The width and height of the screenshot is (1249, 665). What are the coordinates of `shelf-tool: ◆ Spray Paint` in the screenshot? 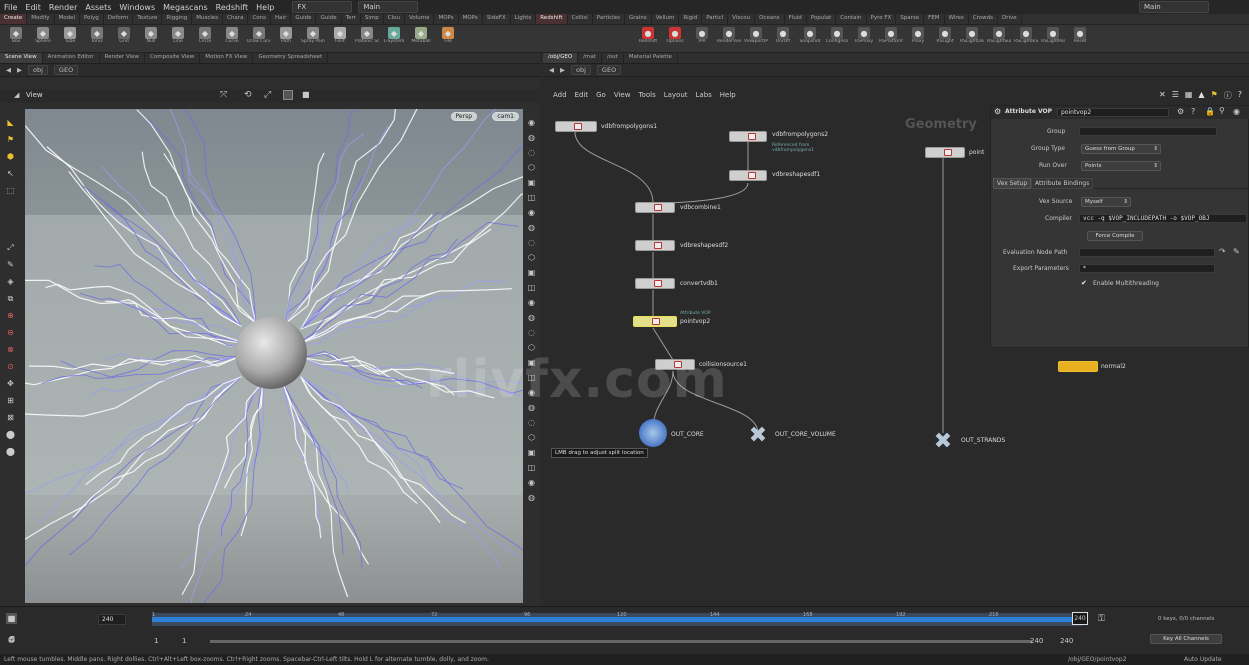 It's located at (313, 35).